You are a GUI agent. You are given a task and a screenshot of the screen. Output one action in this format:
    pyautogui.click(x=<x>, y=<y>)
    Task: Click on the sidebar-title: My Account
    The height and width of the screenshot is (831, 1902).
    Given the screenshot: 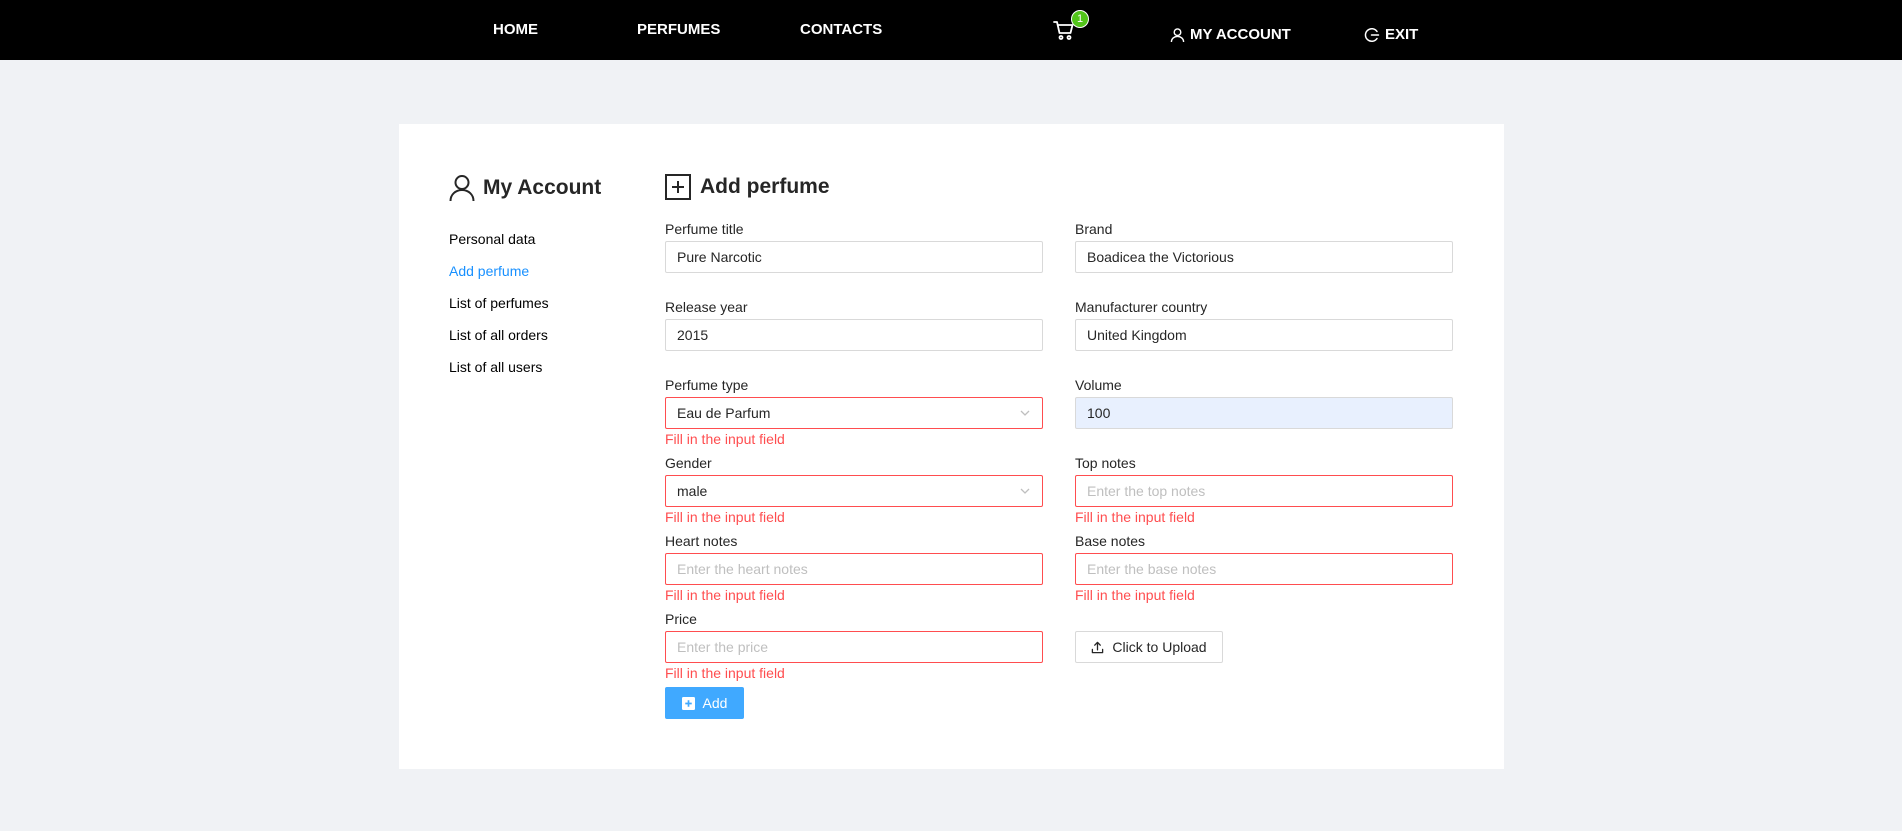 What is the action you would take?
    pyautogui.click(x=525, y=188)
    